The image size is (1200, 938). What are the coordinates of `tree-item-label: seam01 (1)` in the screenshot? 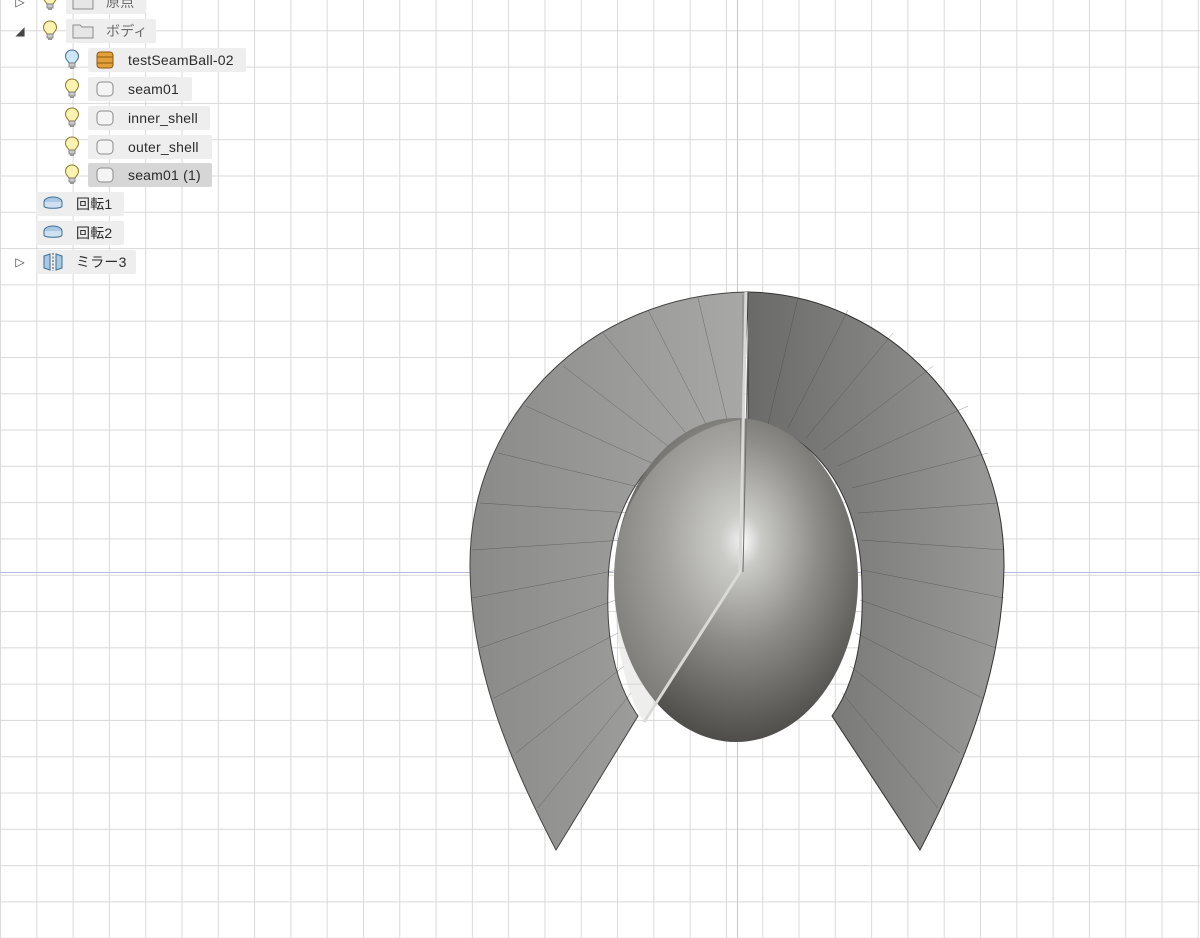 It's located at (164, 175).